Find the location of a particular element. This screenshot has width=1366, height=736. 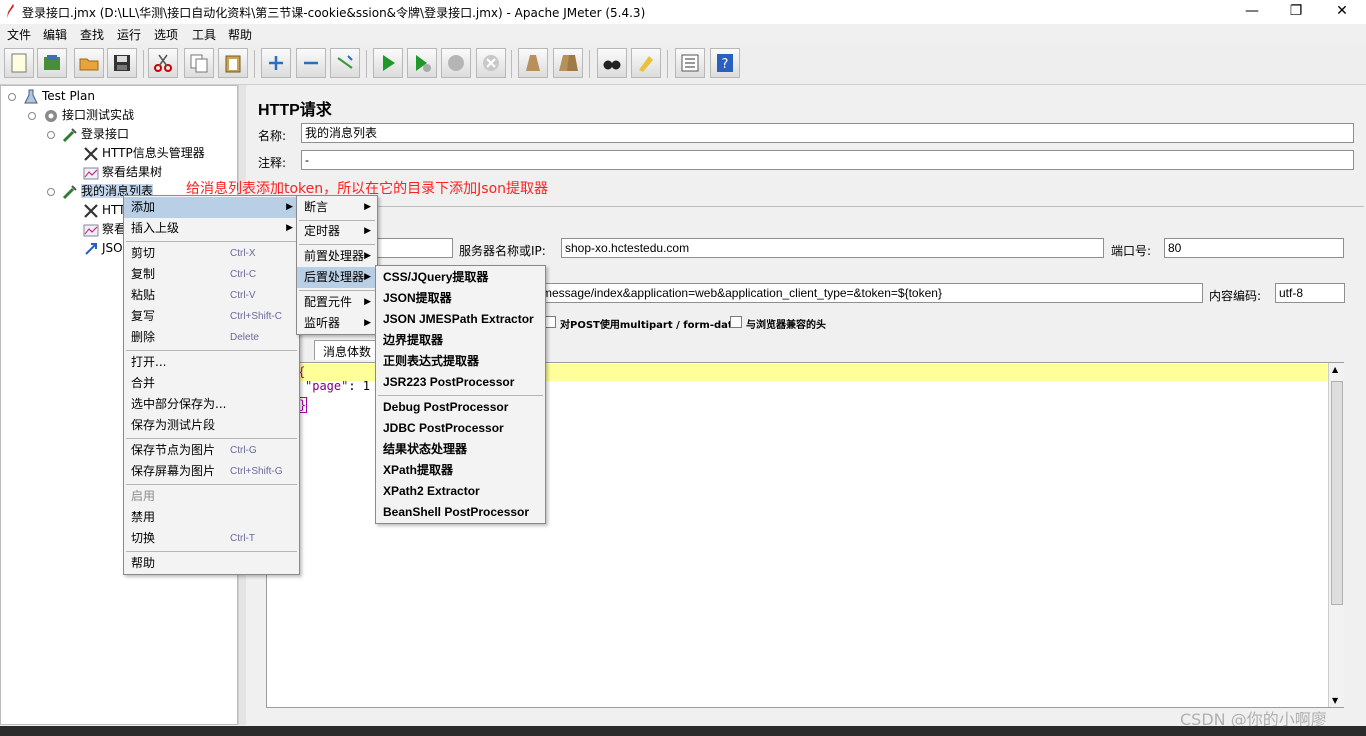

menu-options: 选项 is located at coordinates (166, 34).